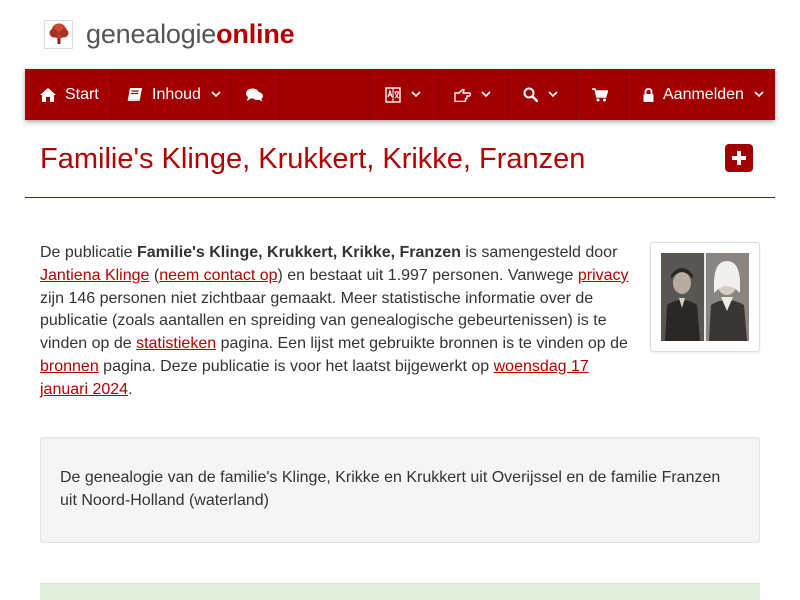 The height and width of the screenshot is (600, 800). I want to click on plus-icon, so click(739, 158).